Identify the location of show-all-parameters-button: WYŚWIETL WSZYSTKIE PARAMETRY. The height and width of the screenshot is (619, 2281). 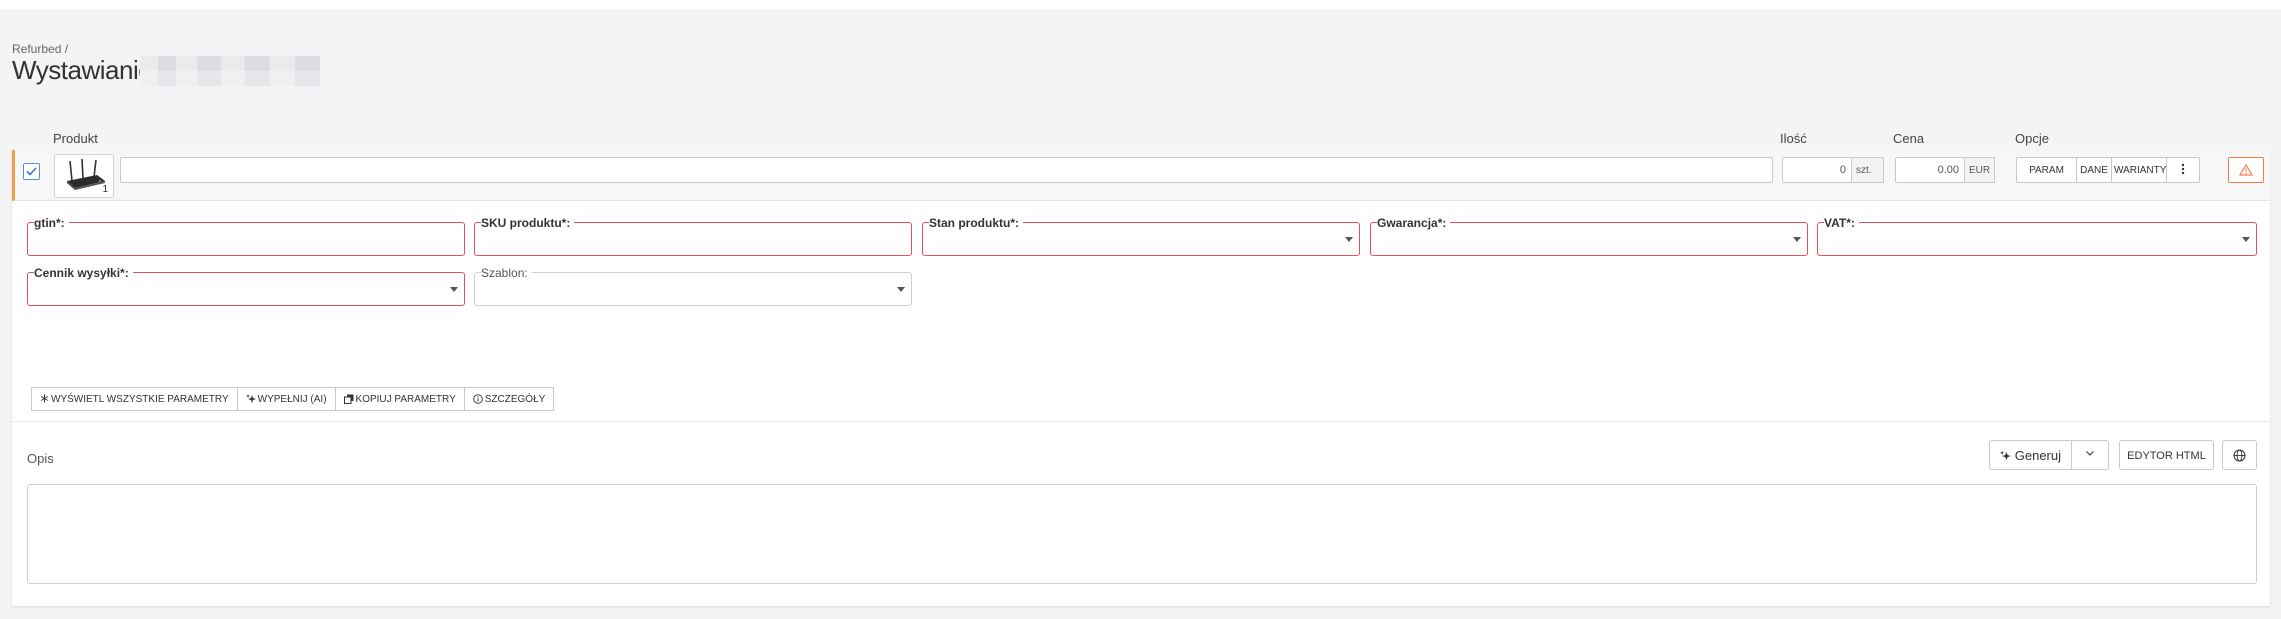
(134, 399).